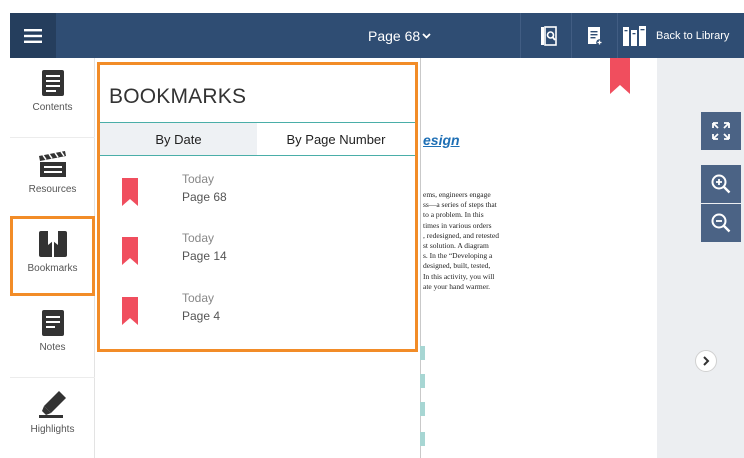 Image resolution: width=744 pixels, height=458 pixels. I want to click on bookmark-page: Page 4, so click(201, 316).